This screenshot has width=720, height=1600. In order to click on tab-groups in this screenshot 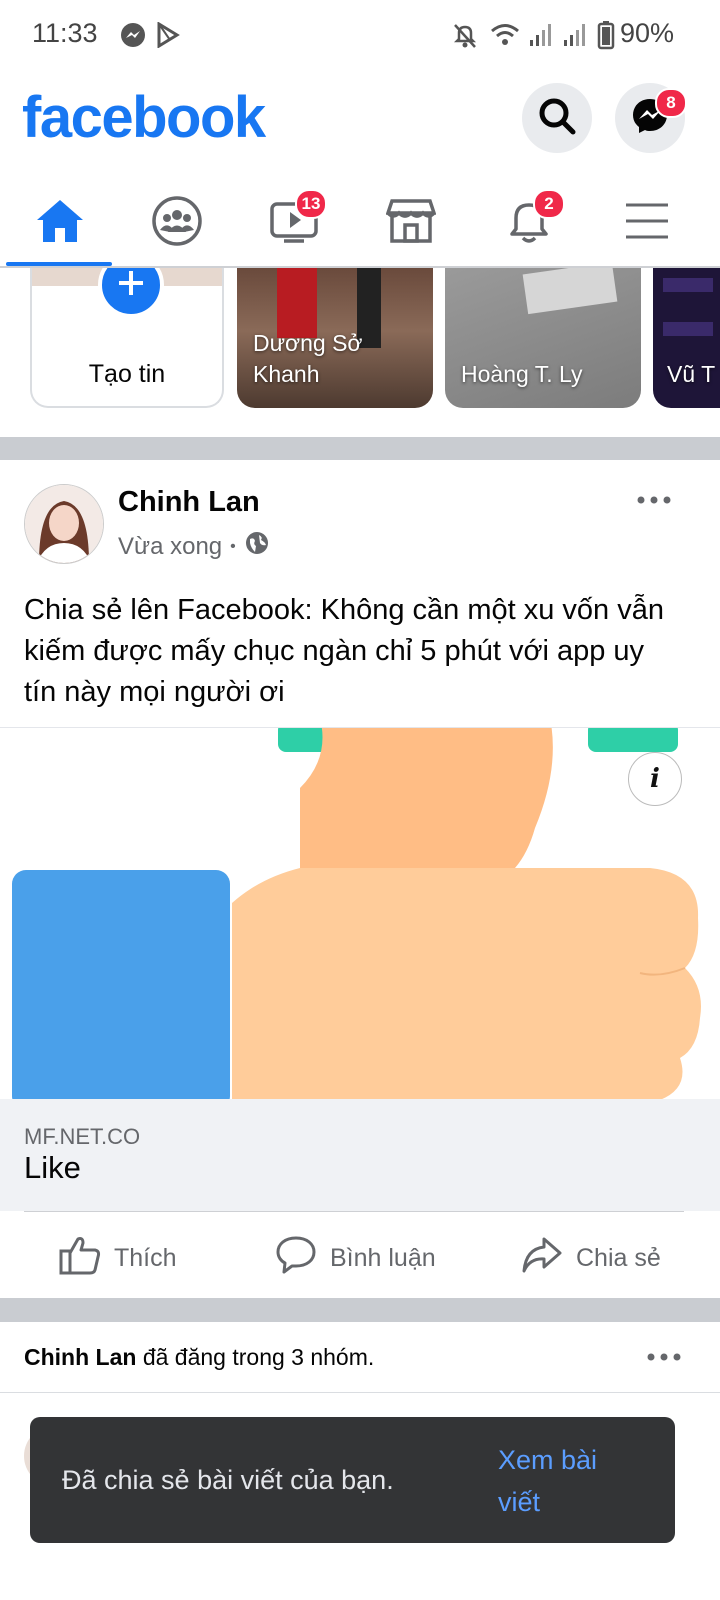, I will do `click(177, 223)`.